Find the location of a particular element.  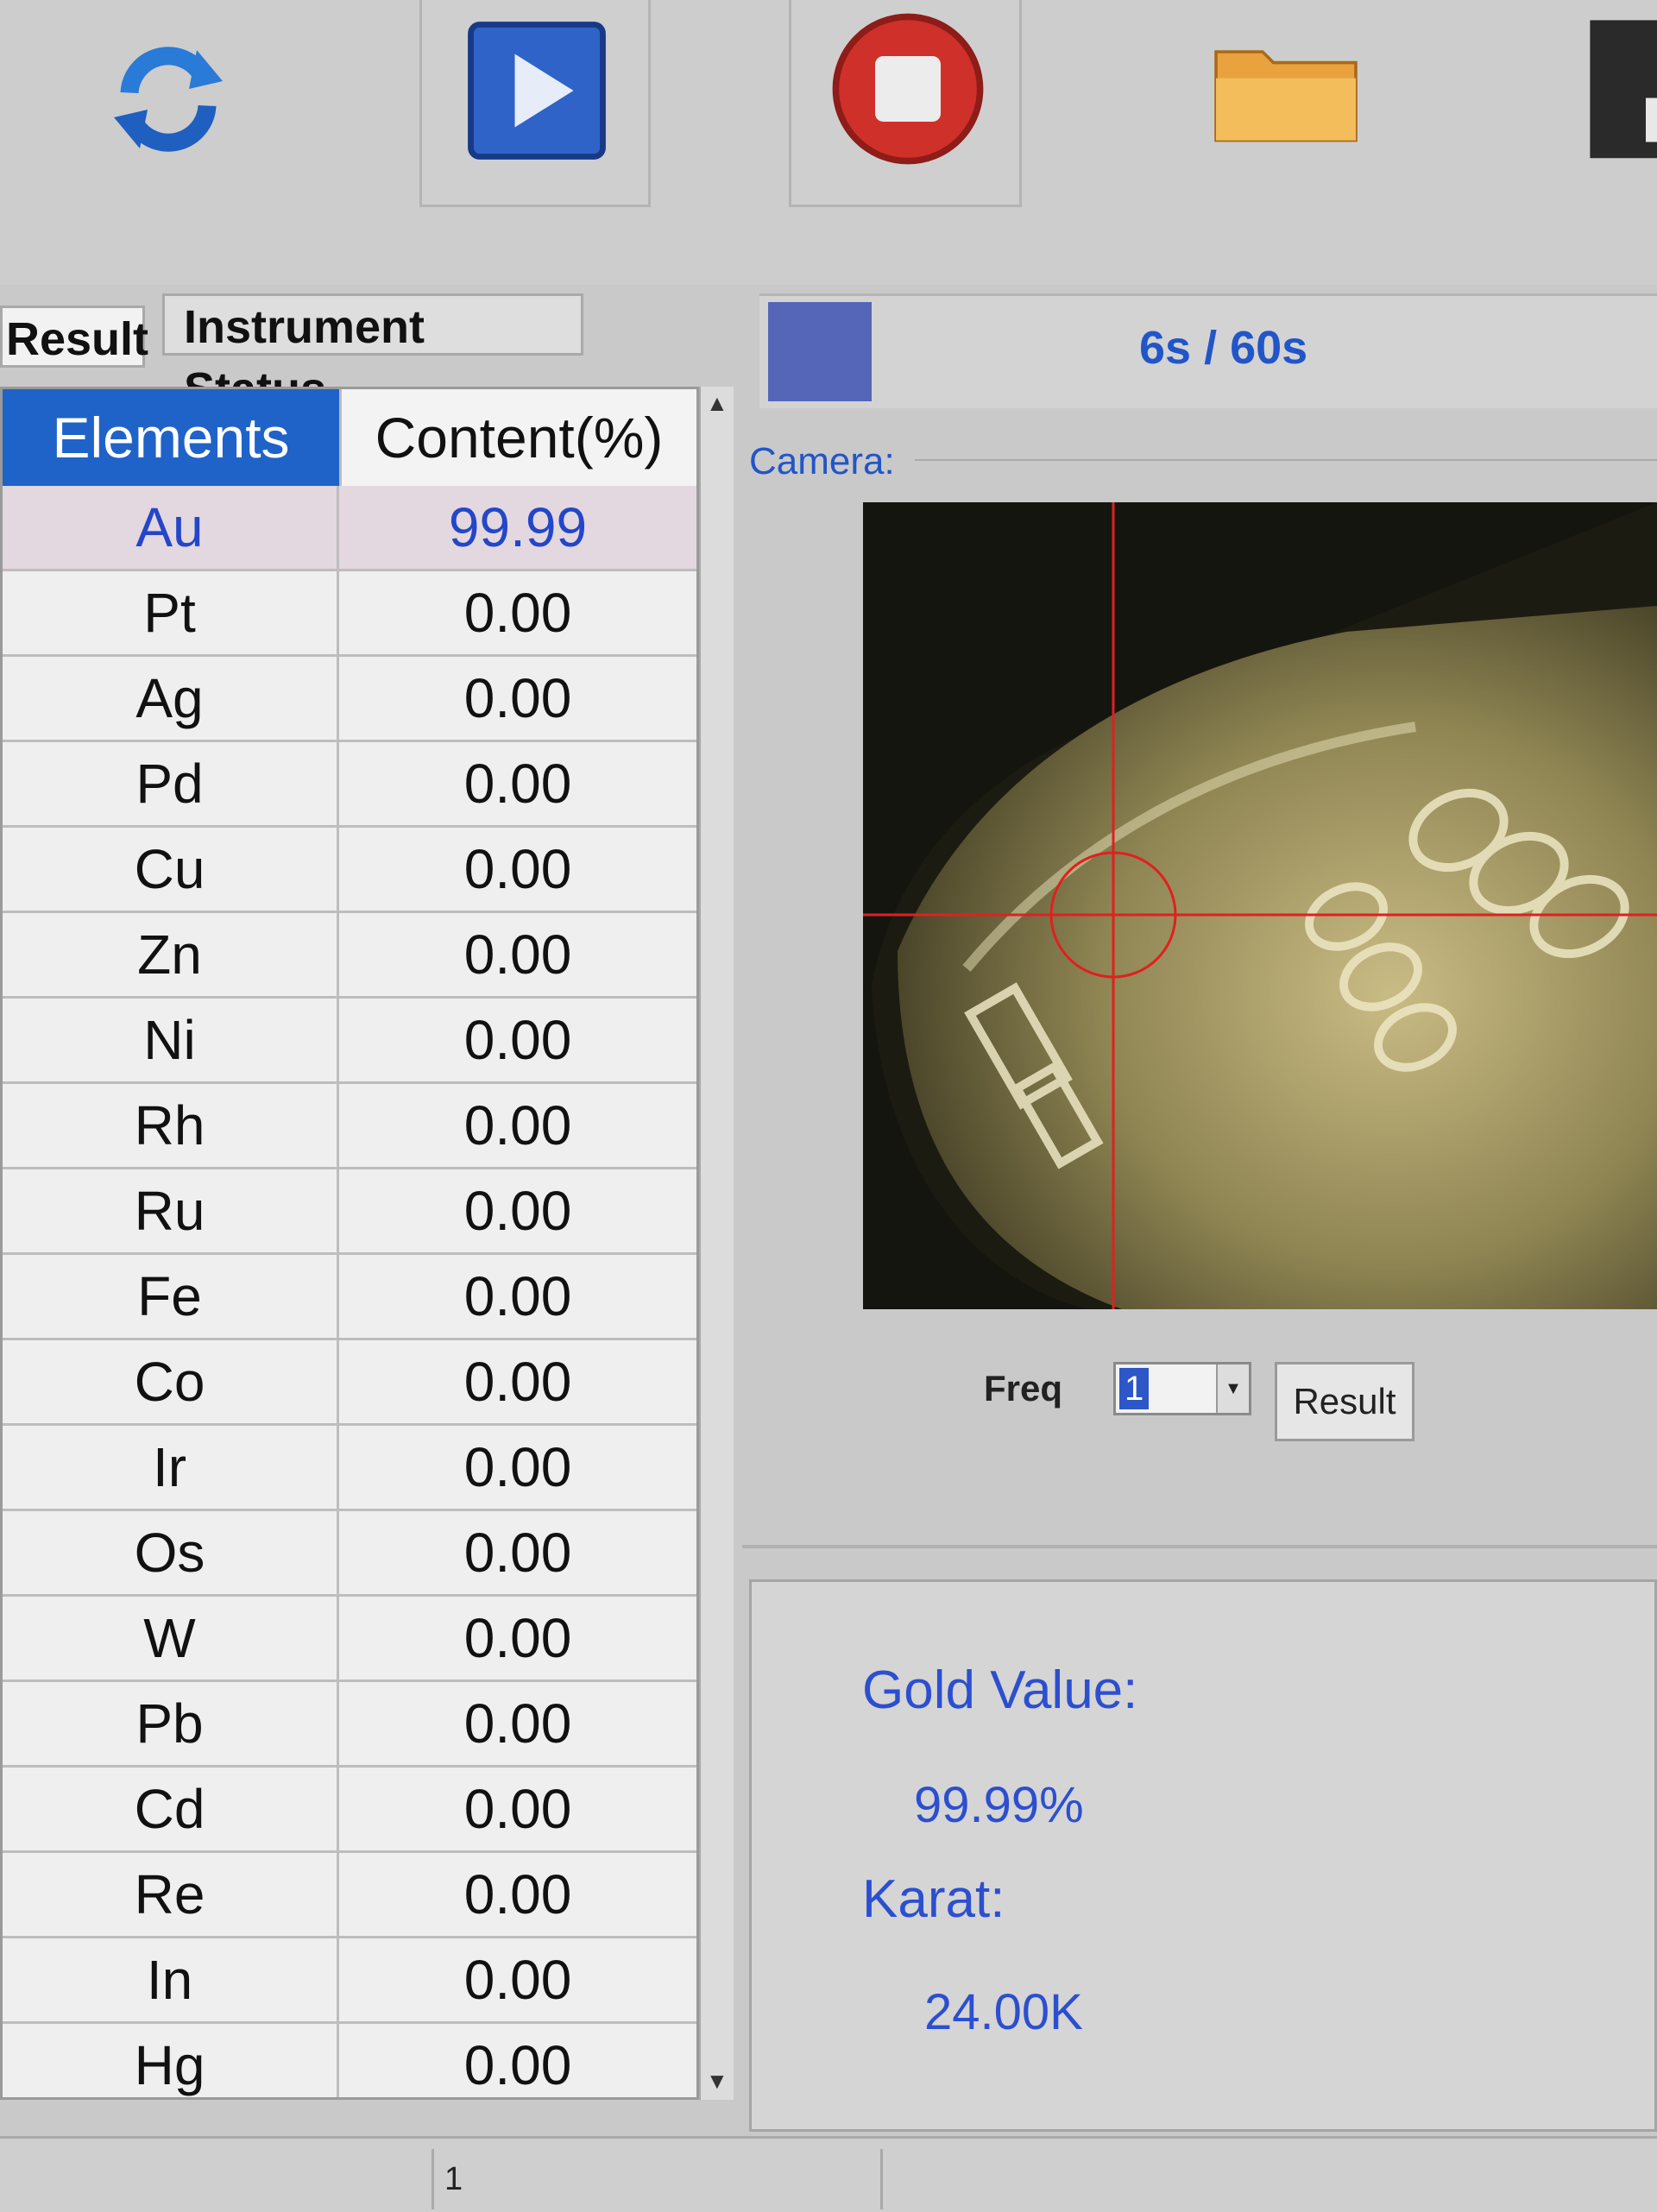

element-cell: Au is located at coordinates (171, 527).